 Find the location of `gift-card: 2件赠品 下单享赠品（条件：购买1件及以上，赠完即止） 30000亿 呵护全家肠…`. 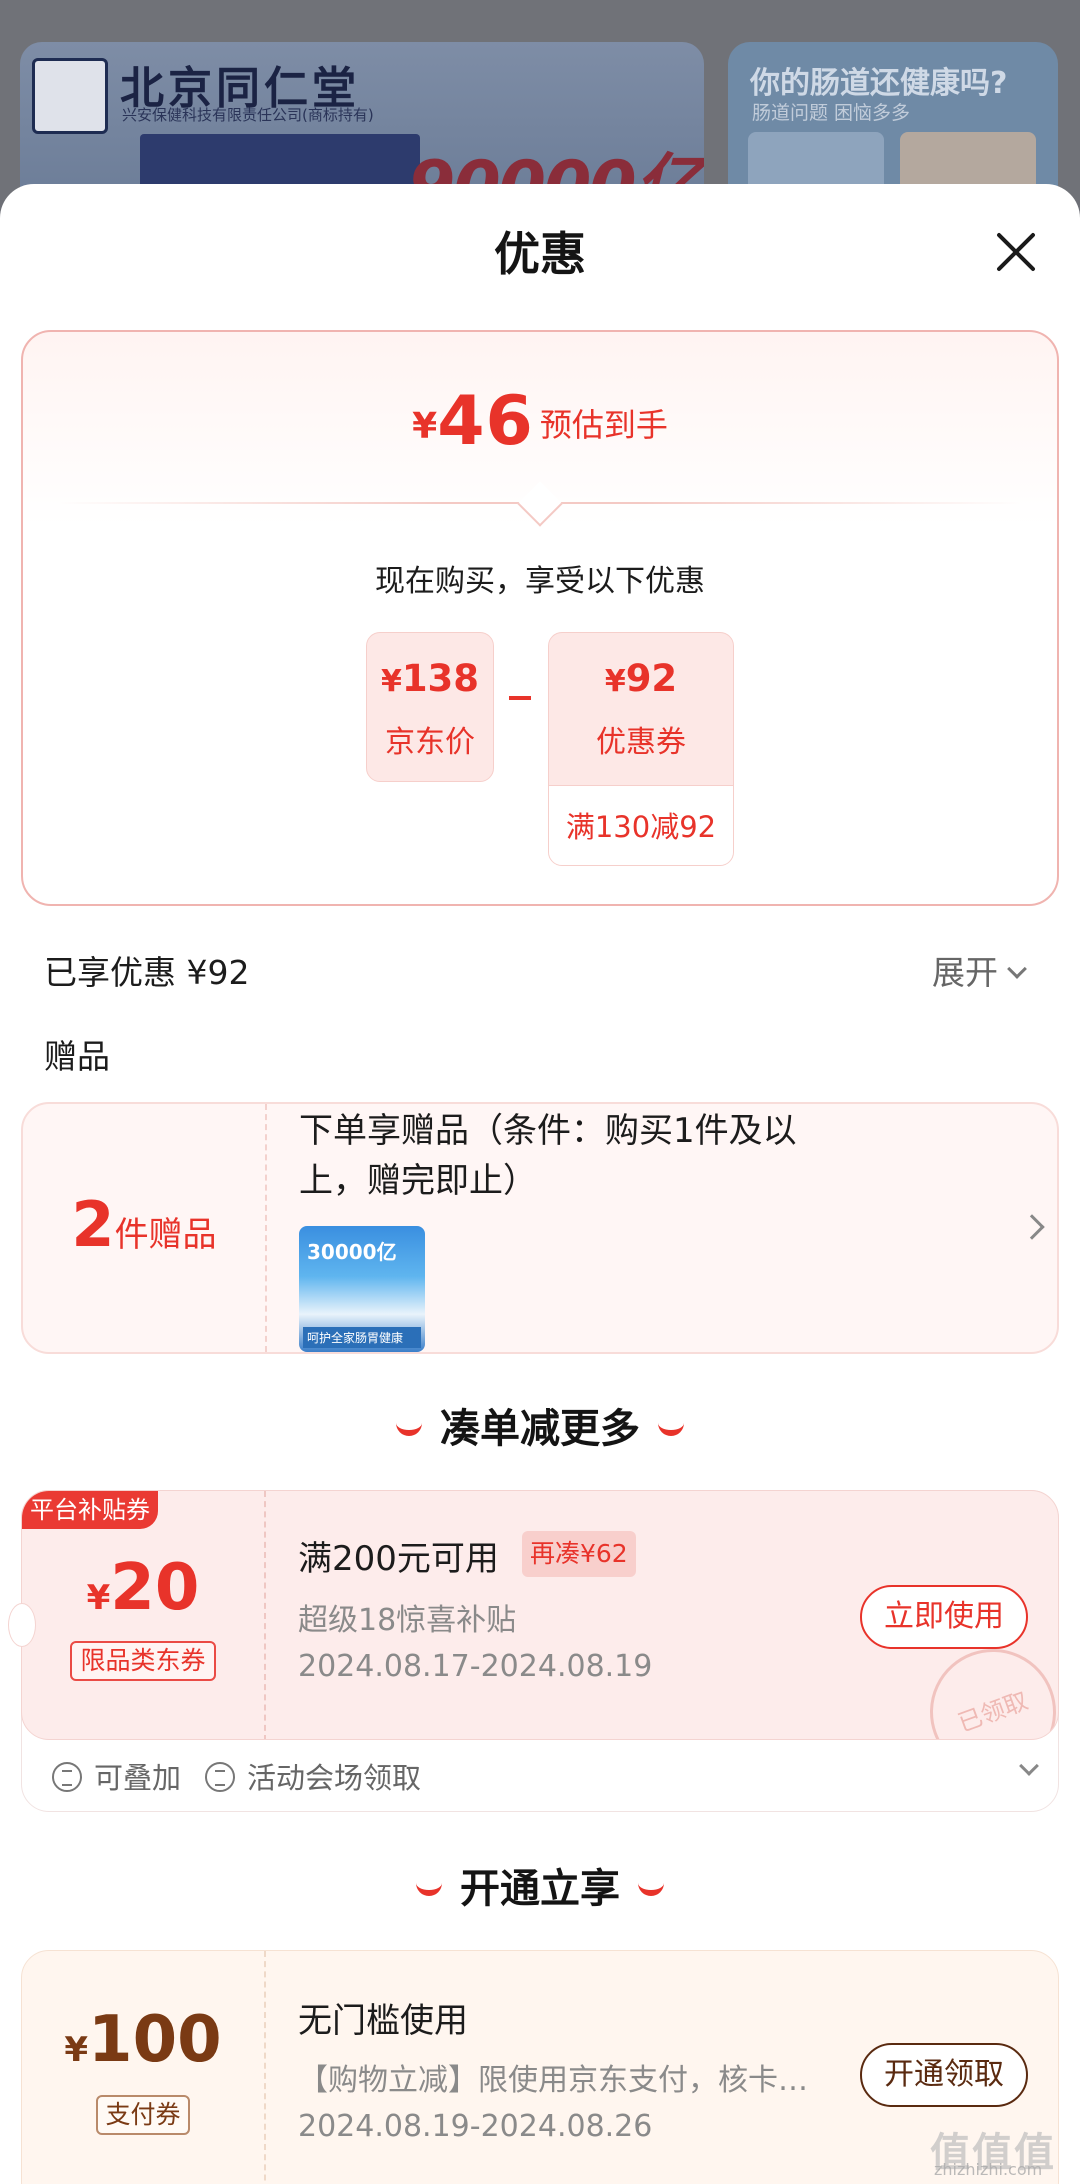

gift-card: 2件赠品 下单享赠品（条件：购买1件及以上，赠完即止） 30000亿 呵护全家肠… is located at coordinates (540, 1228).